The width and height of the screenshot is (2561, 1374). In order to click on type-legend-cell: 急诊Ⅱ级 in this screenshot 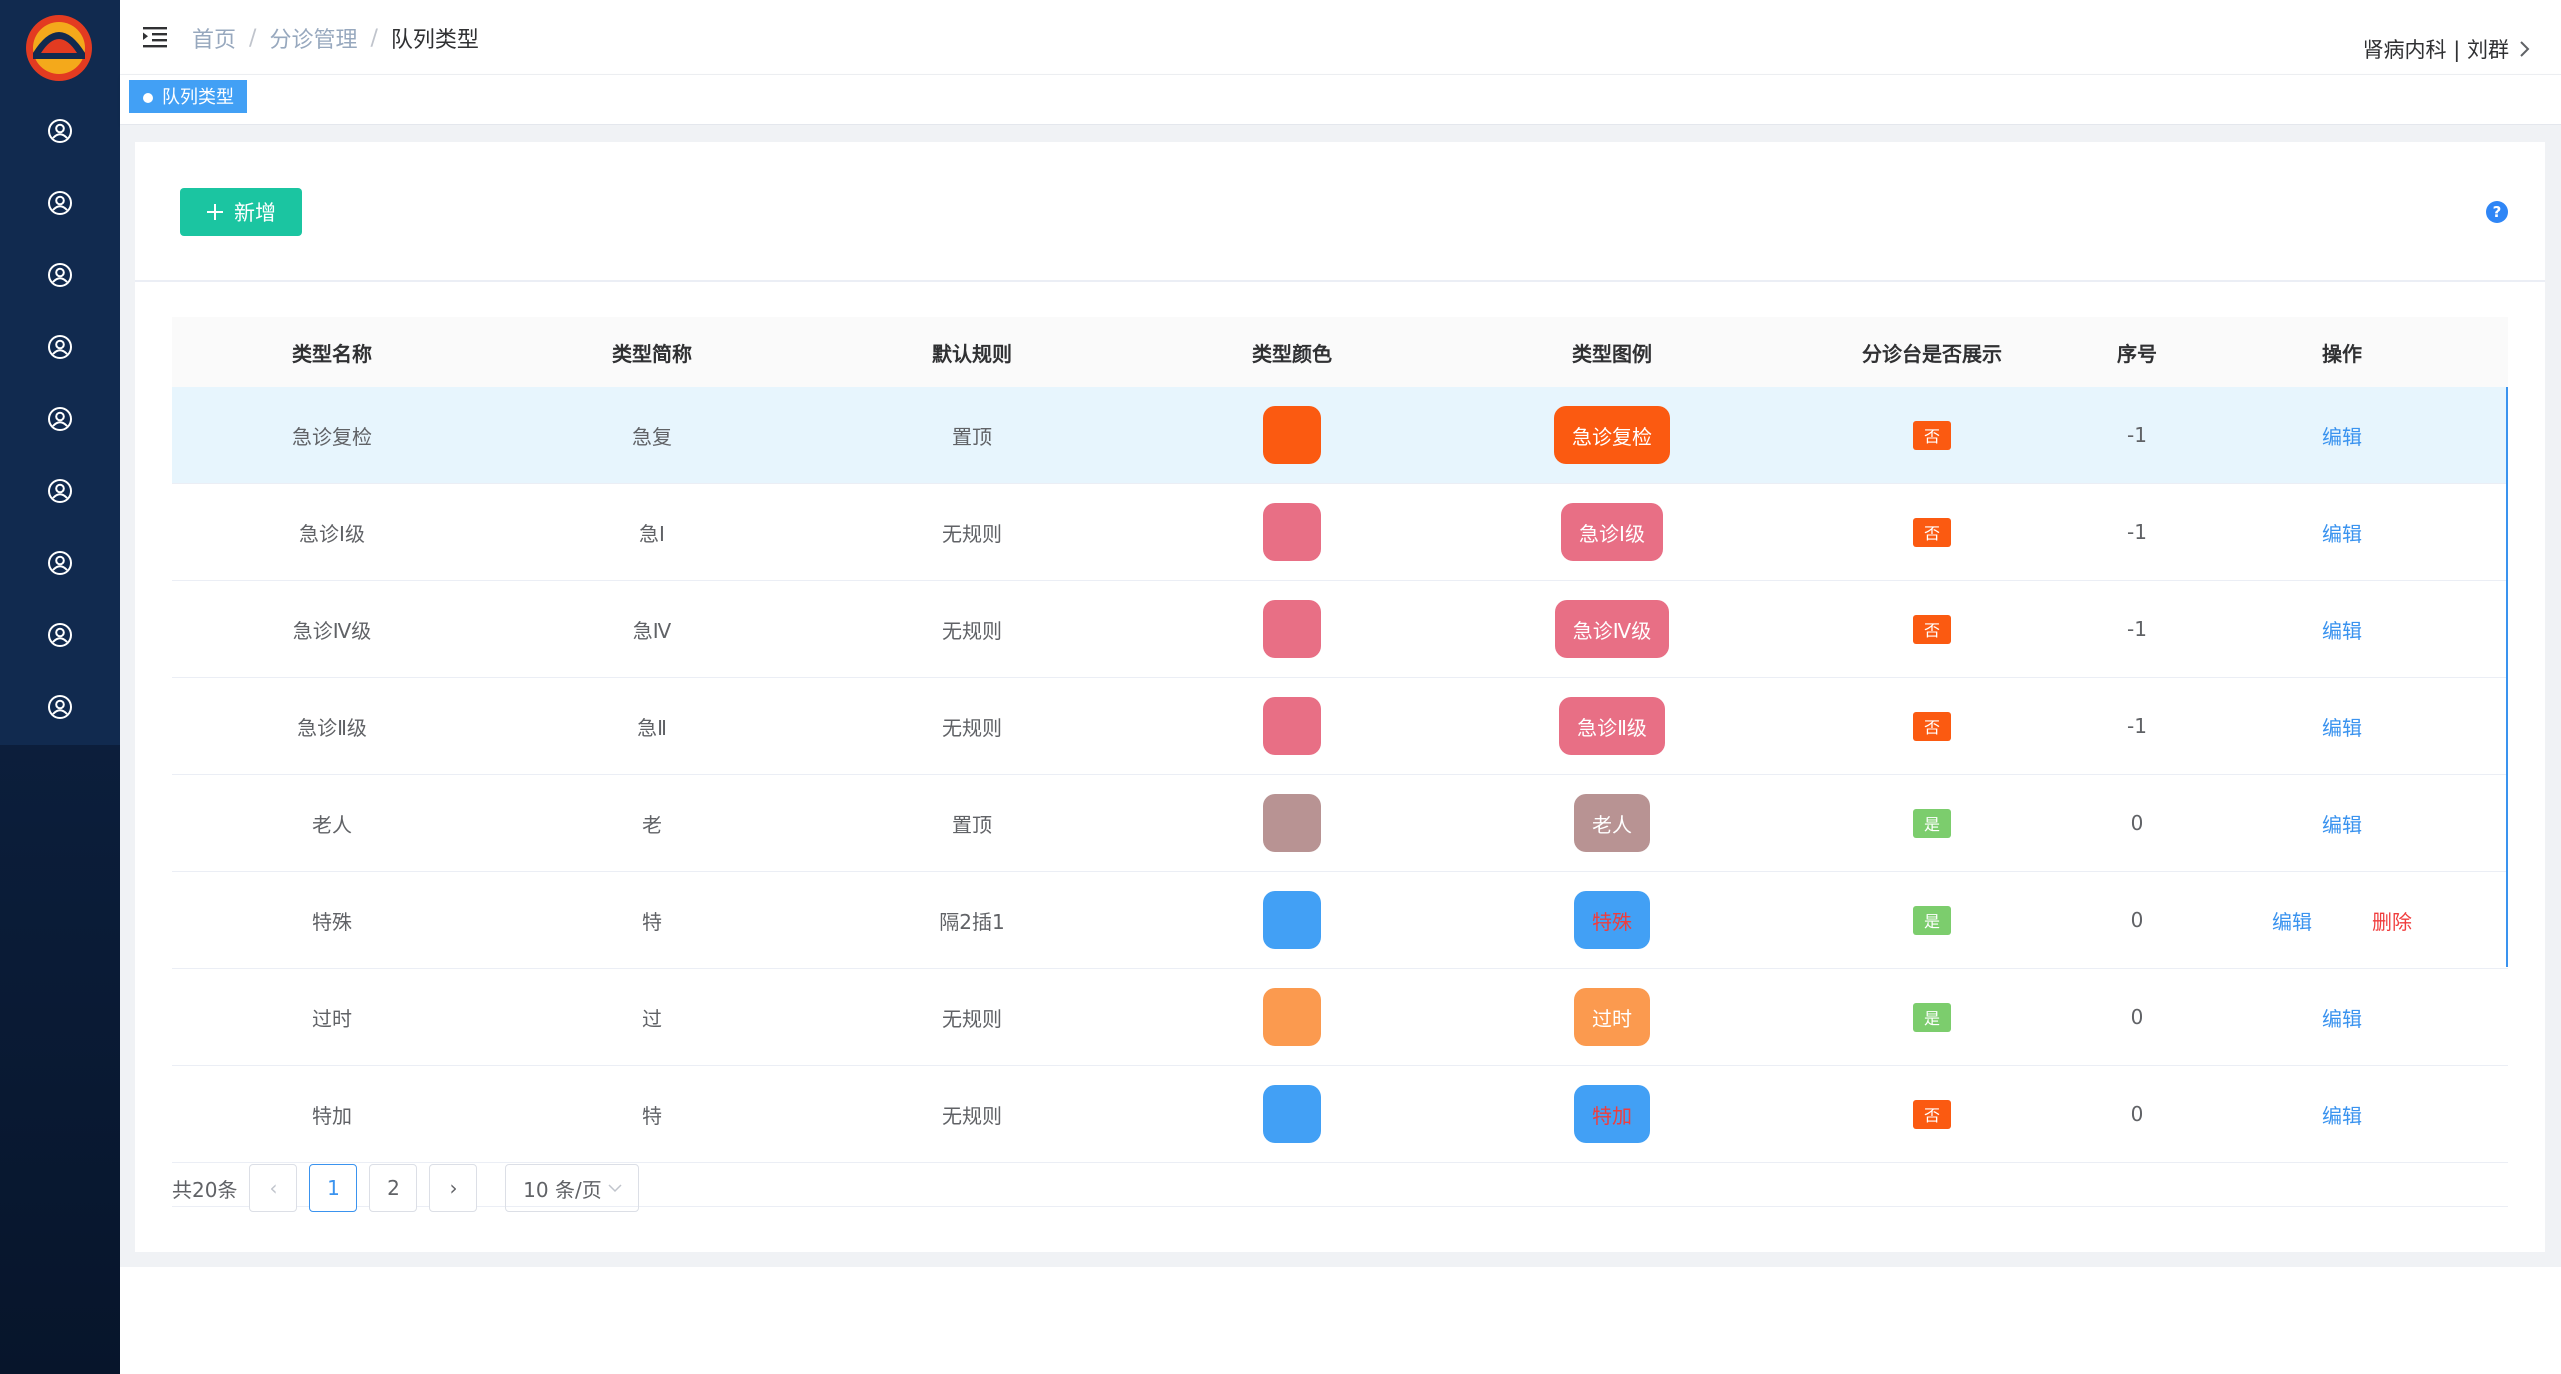, I will do `click(1612, 726)`.